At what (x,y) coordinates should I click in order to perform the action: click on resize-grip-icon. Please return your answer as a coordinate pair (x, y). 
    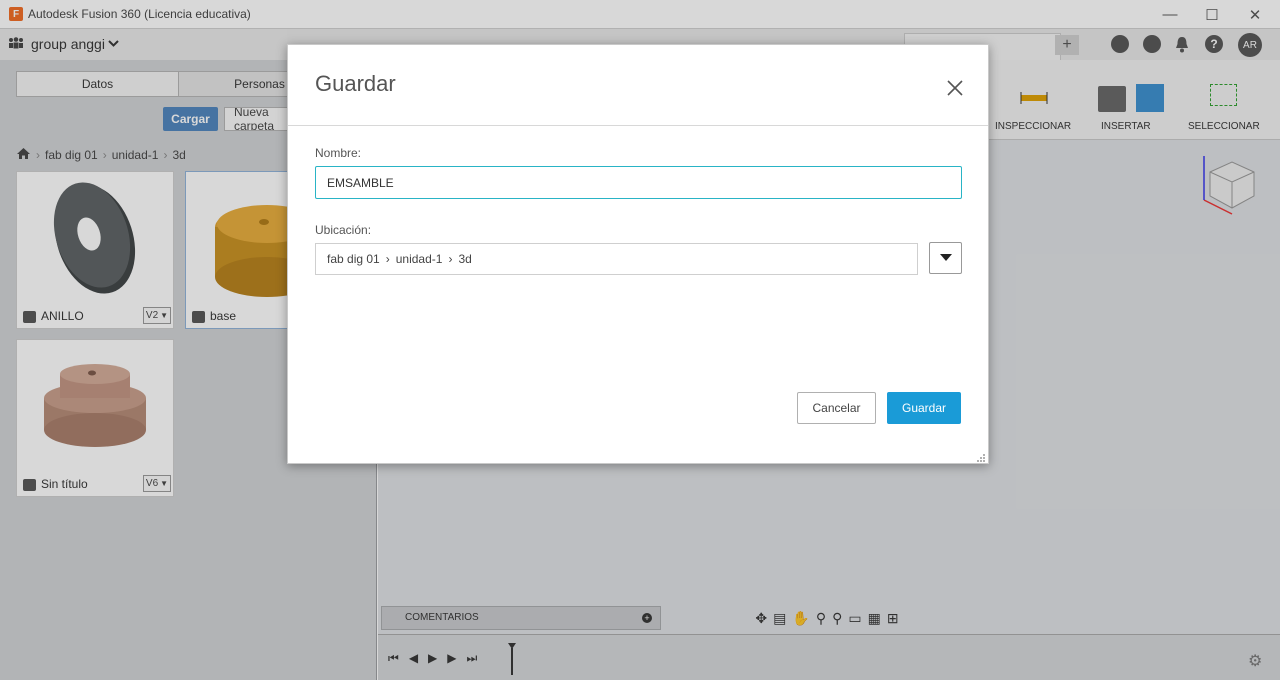
    Looking at the image, I should click on (981, 458).